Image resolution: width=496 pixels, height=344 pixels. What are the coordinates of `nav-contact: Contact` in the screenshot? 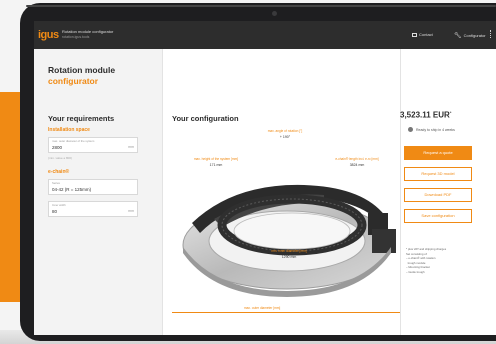 It's located at (422, 34).